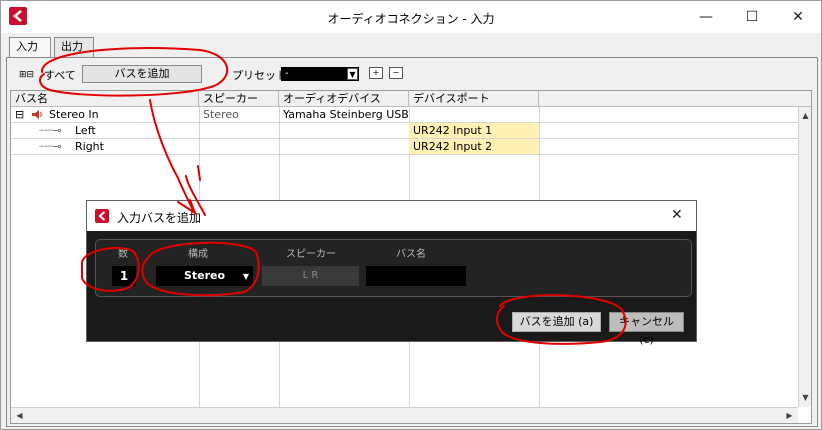  I want to click on horizontal-scrollbar: ◀ ▶, so click(404, 415).